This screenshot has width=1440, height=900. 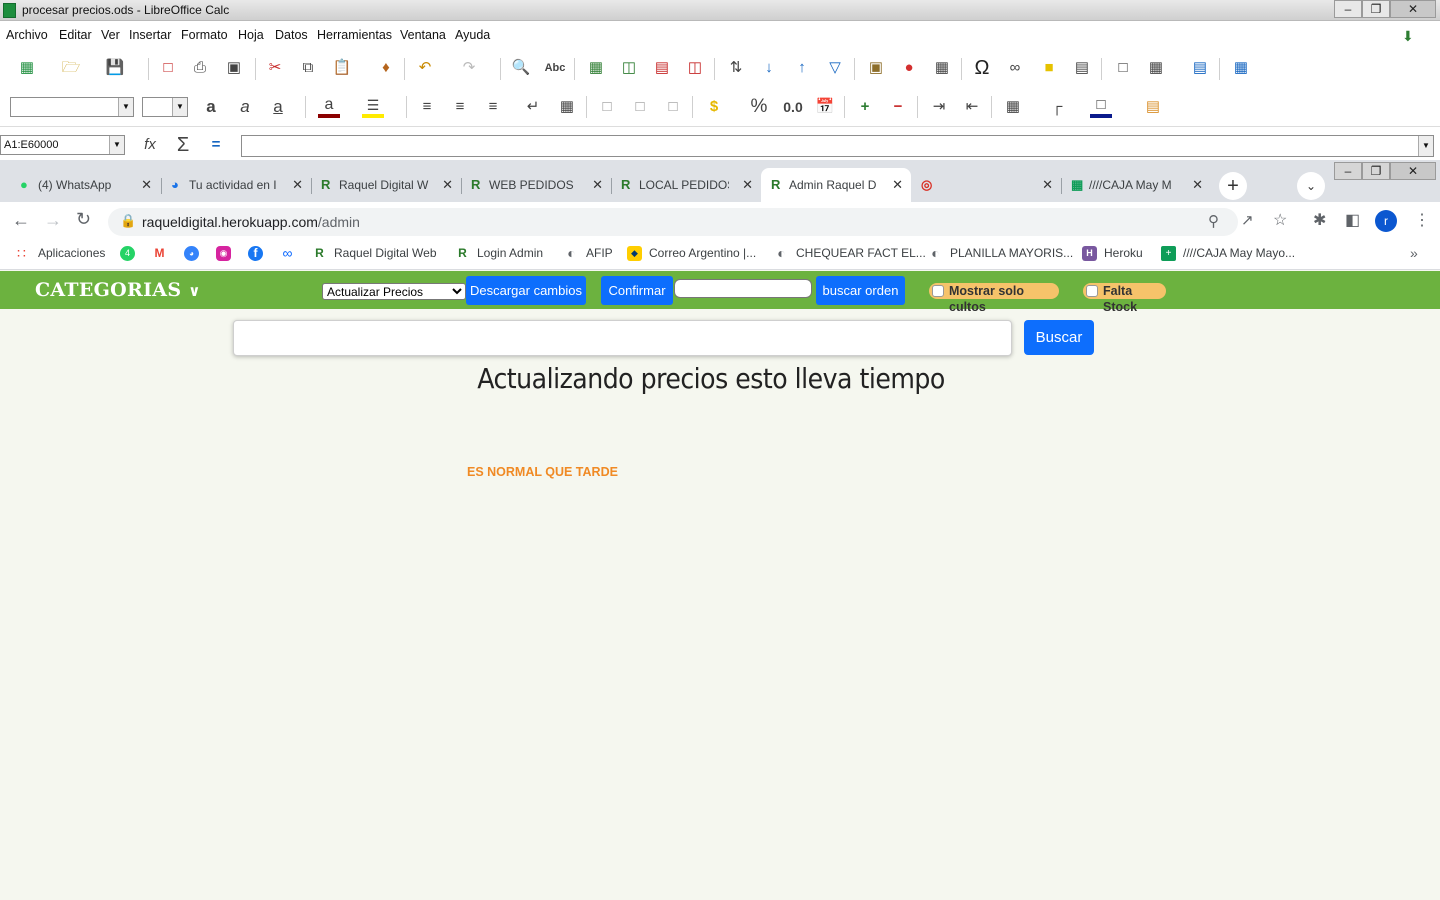 What do you see at coordinates (373, 106) in the screenshot?
I see `highlight-color-icon: ☰` at bounding box center [373, 106].